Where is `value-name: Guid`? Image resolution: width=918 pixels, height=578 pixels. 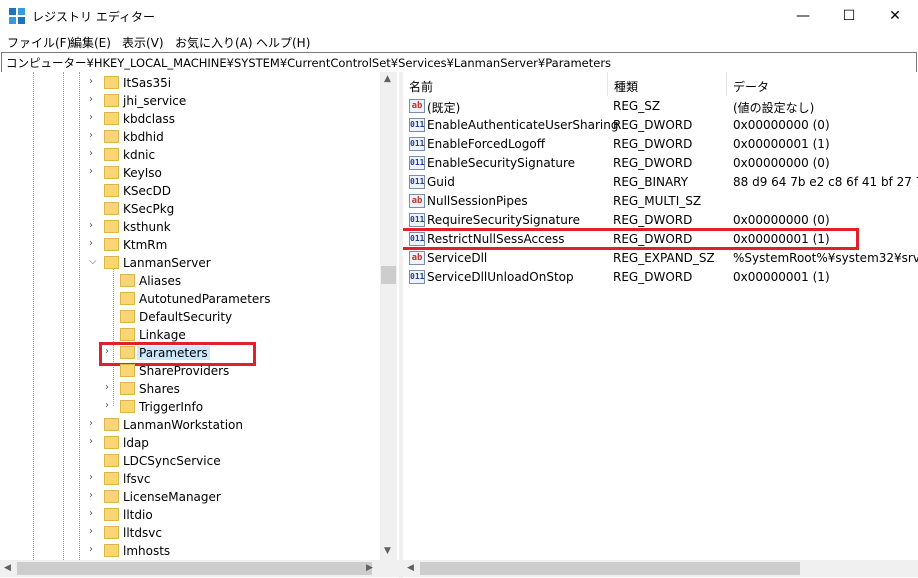 value-name: Guid is located at coordinates (441, 182).